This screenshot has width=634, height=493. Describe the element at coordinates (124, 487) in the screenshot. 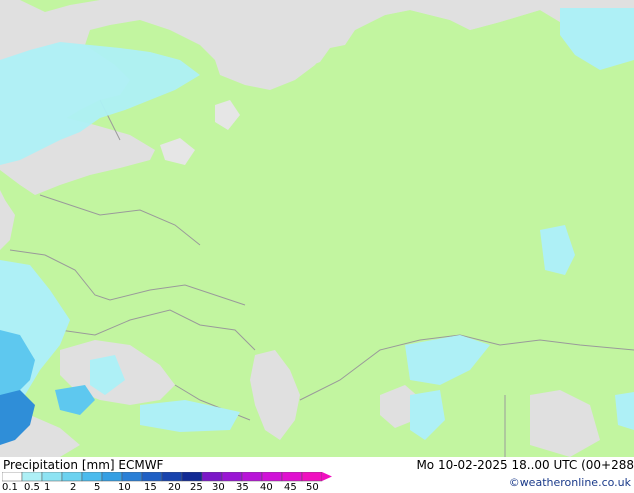

I see `scale-tick-label: 10` at that location.